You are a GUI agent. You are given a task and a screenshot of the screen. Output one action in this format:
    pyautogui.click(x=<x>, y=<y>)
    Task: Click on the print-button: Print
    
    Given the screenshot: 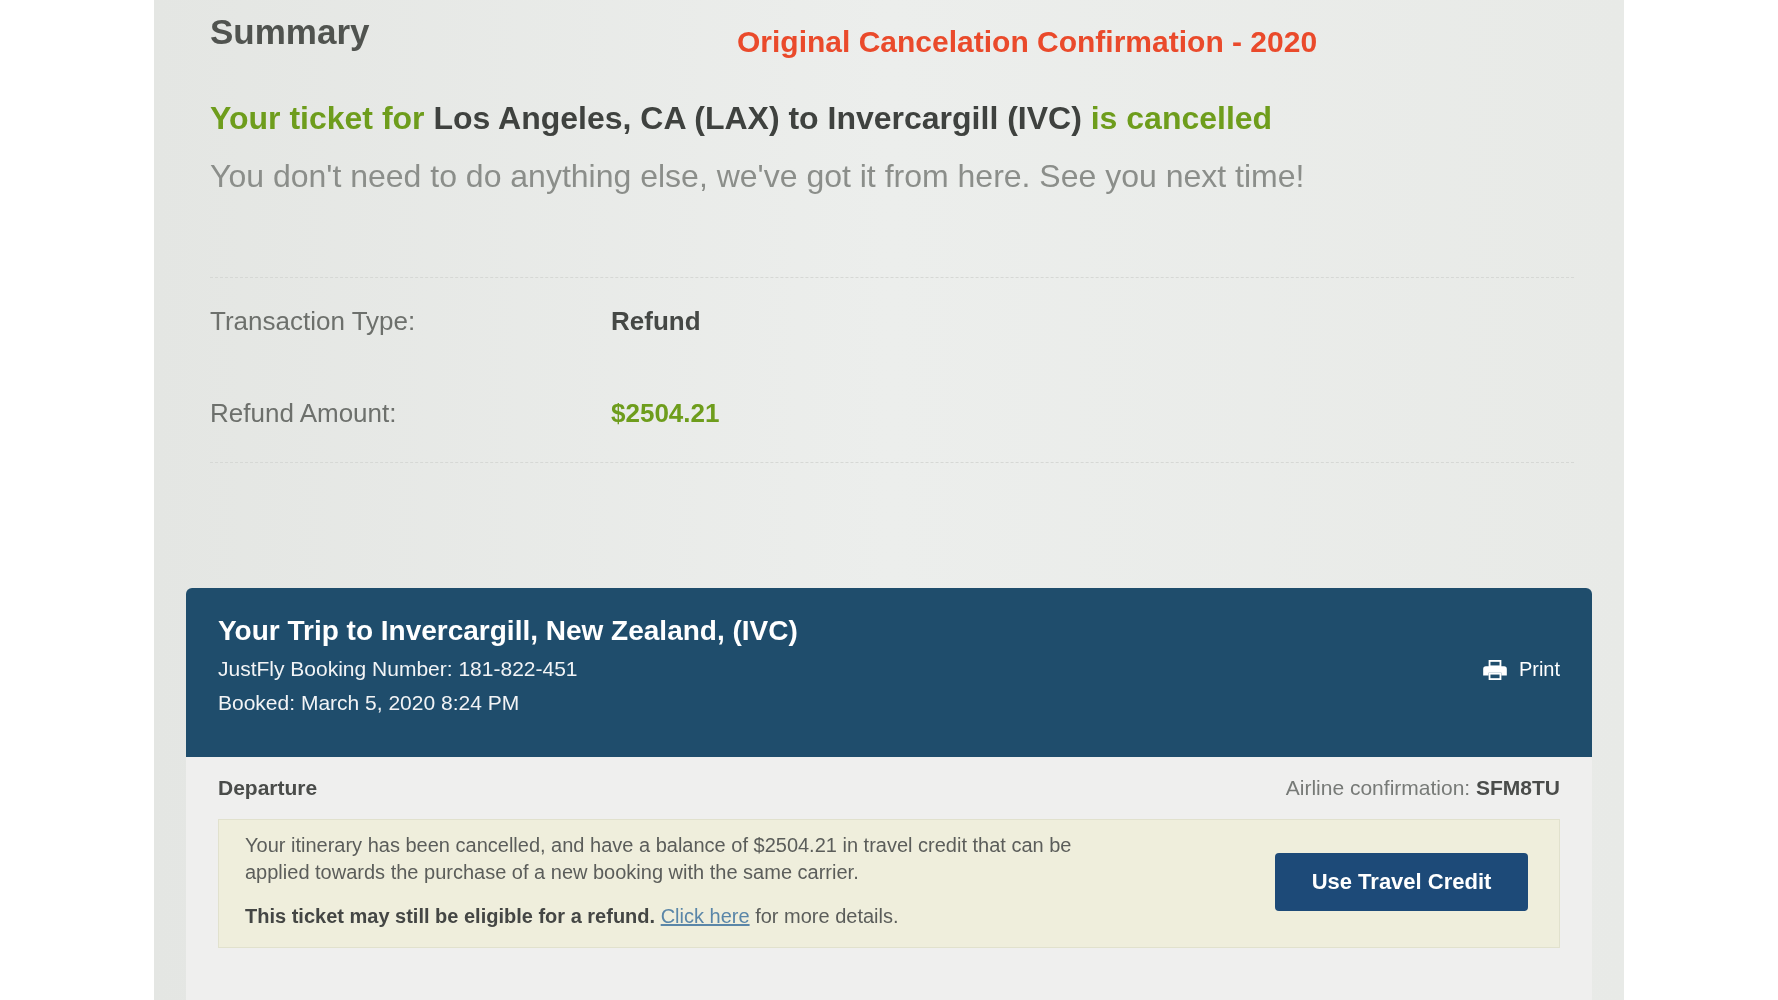 What is the action you would take?
    pyautogui.click(x=1521, y=669)
    